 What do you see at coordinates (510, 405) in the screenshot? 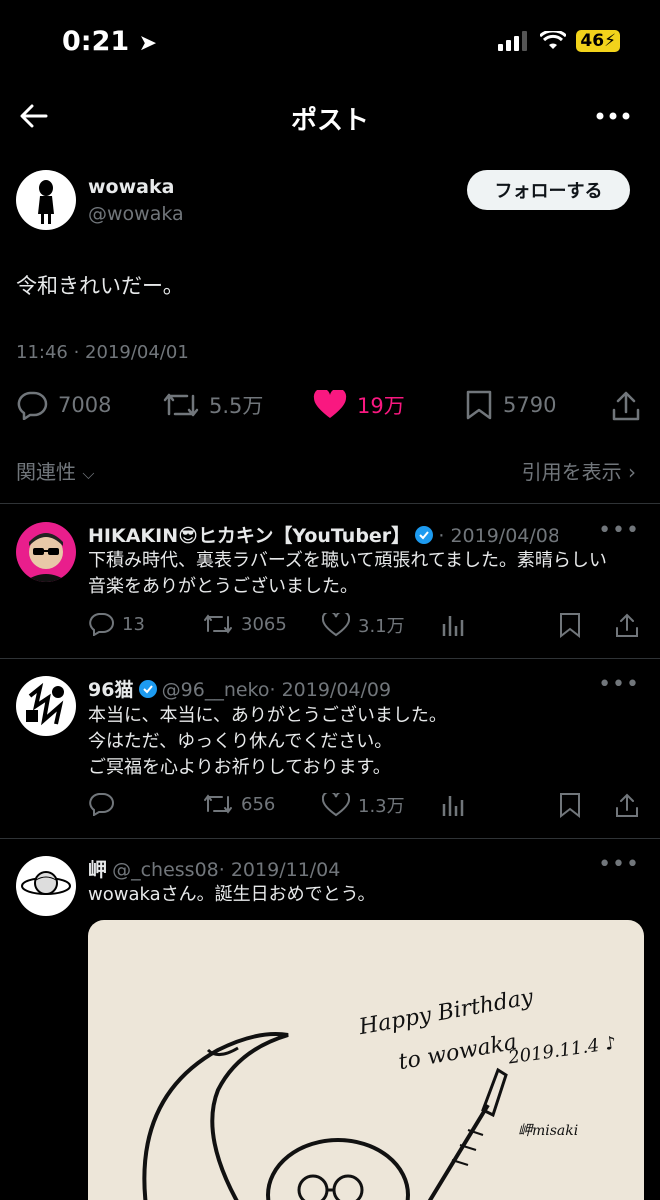
I see `bookmark-action: 5790` at bounding box center [510, 405].